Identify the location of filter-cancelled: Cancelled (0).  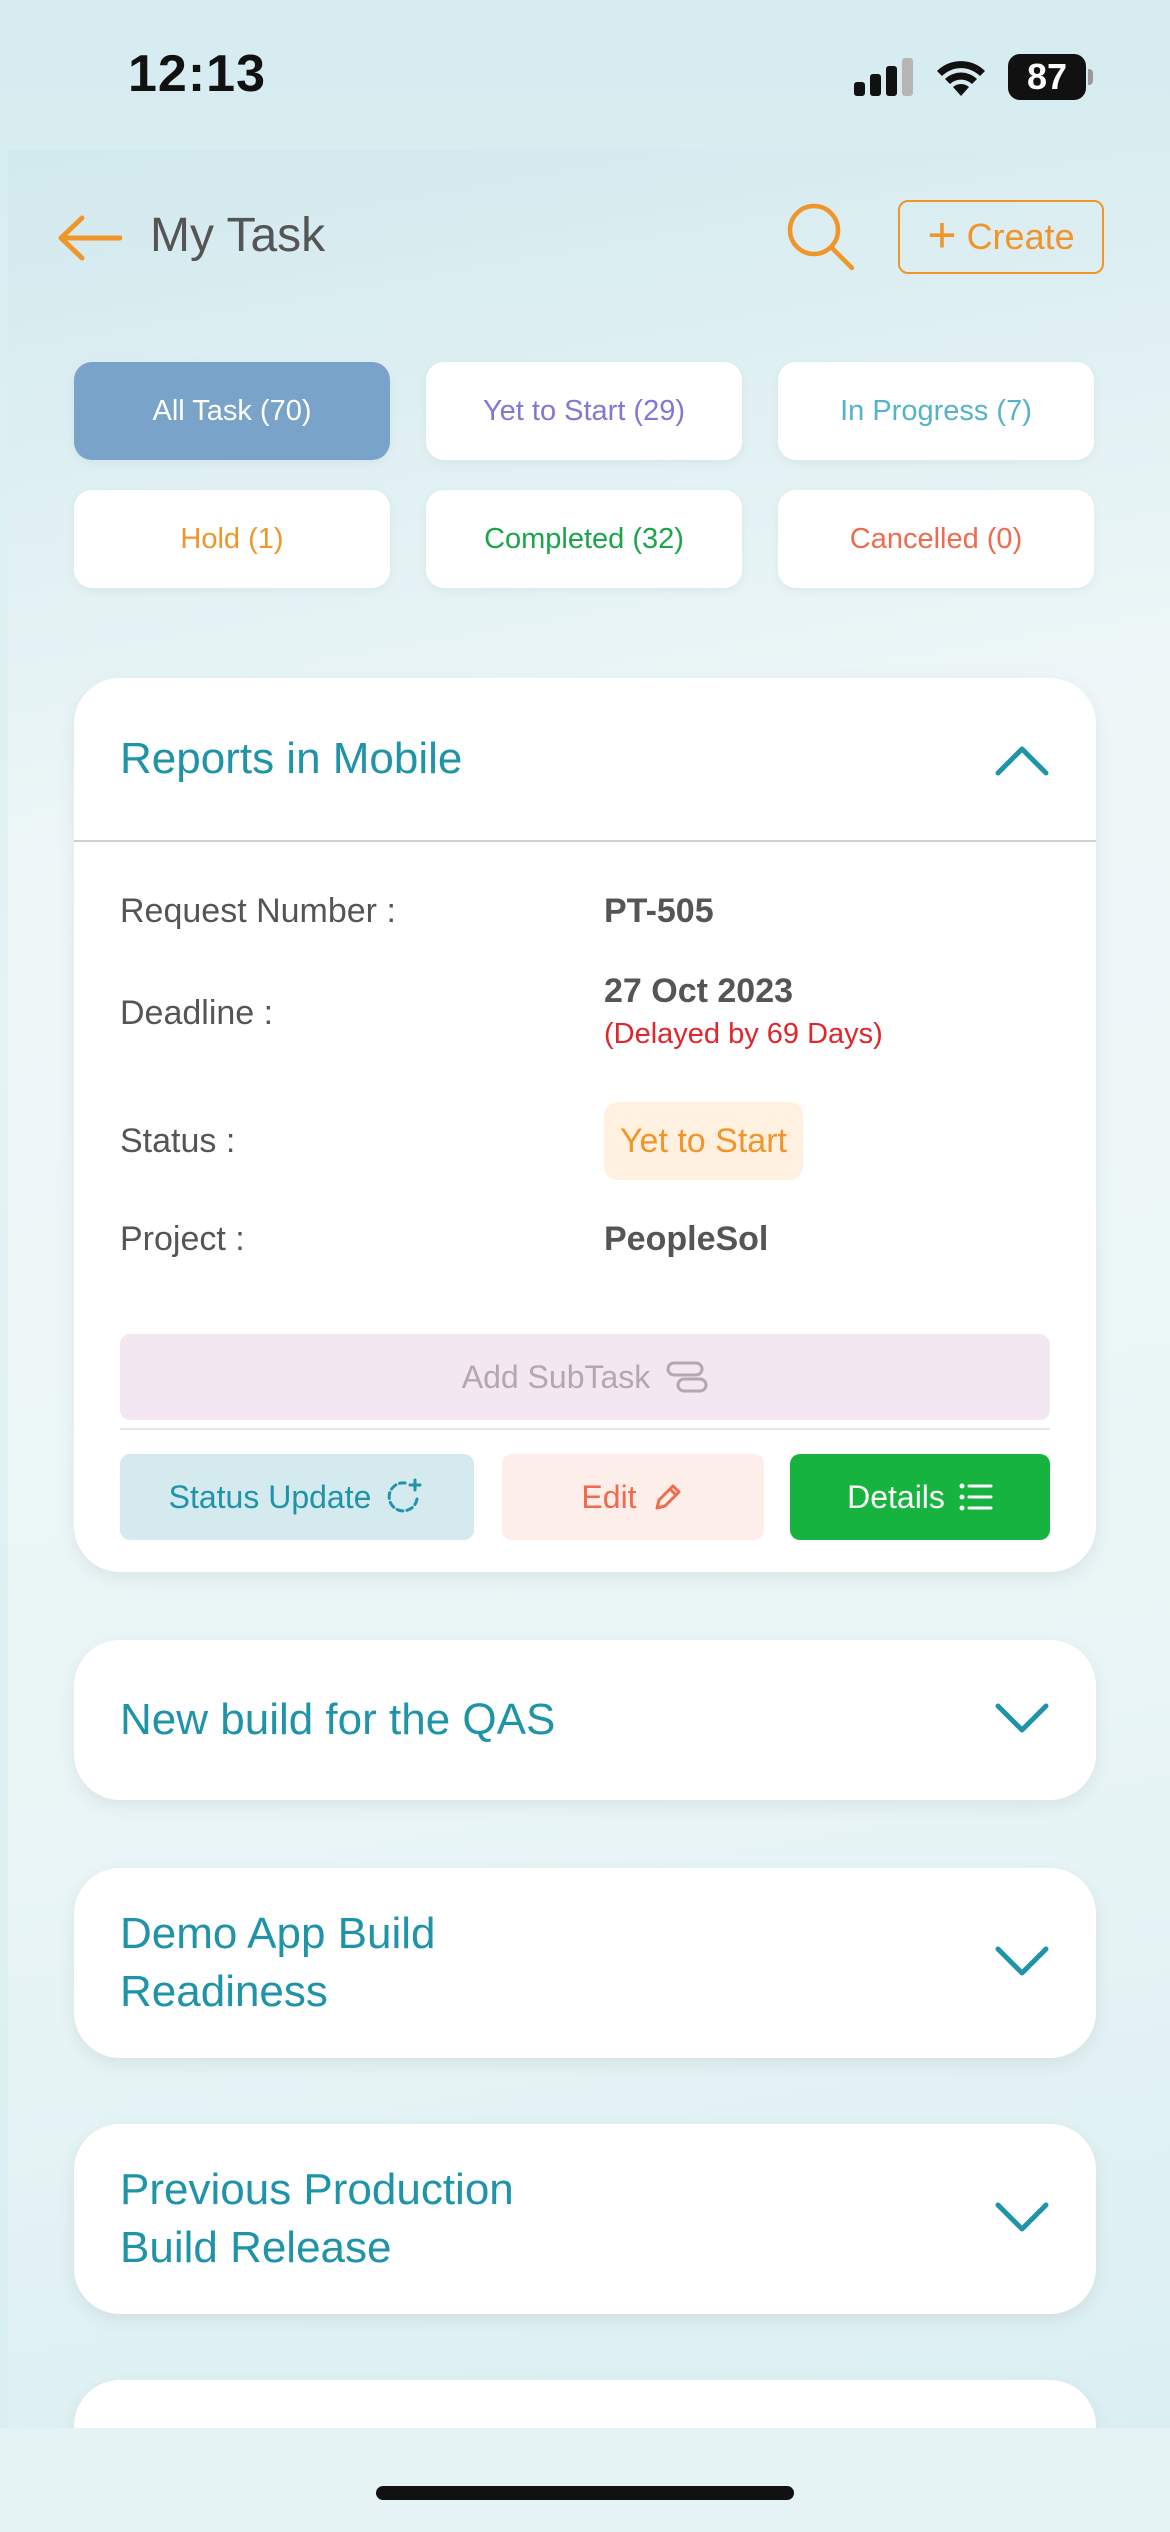
(936, 539).